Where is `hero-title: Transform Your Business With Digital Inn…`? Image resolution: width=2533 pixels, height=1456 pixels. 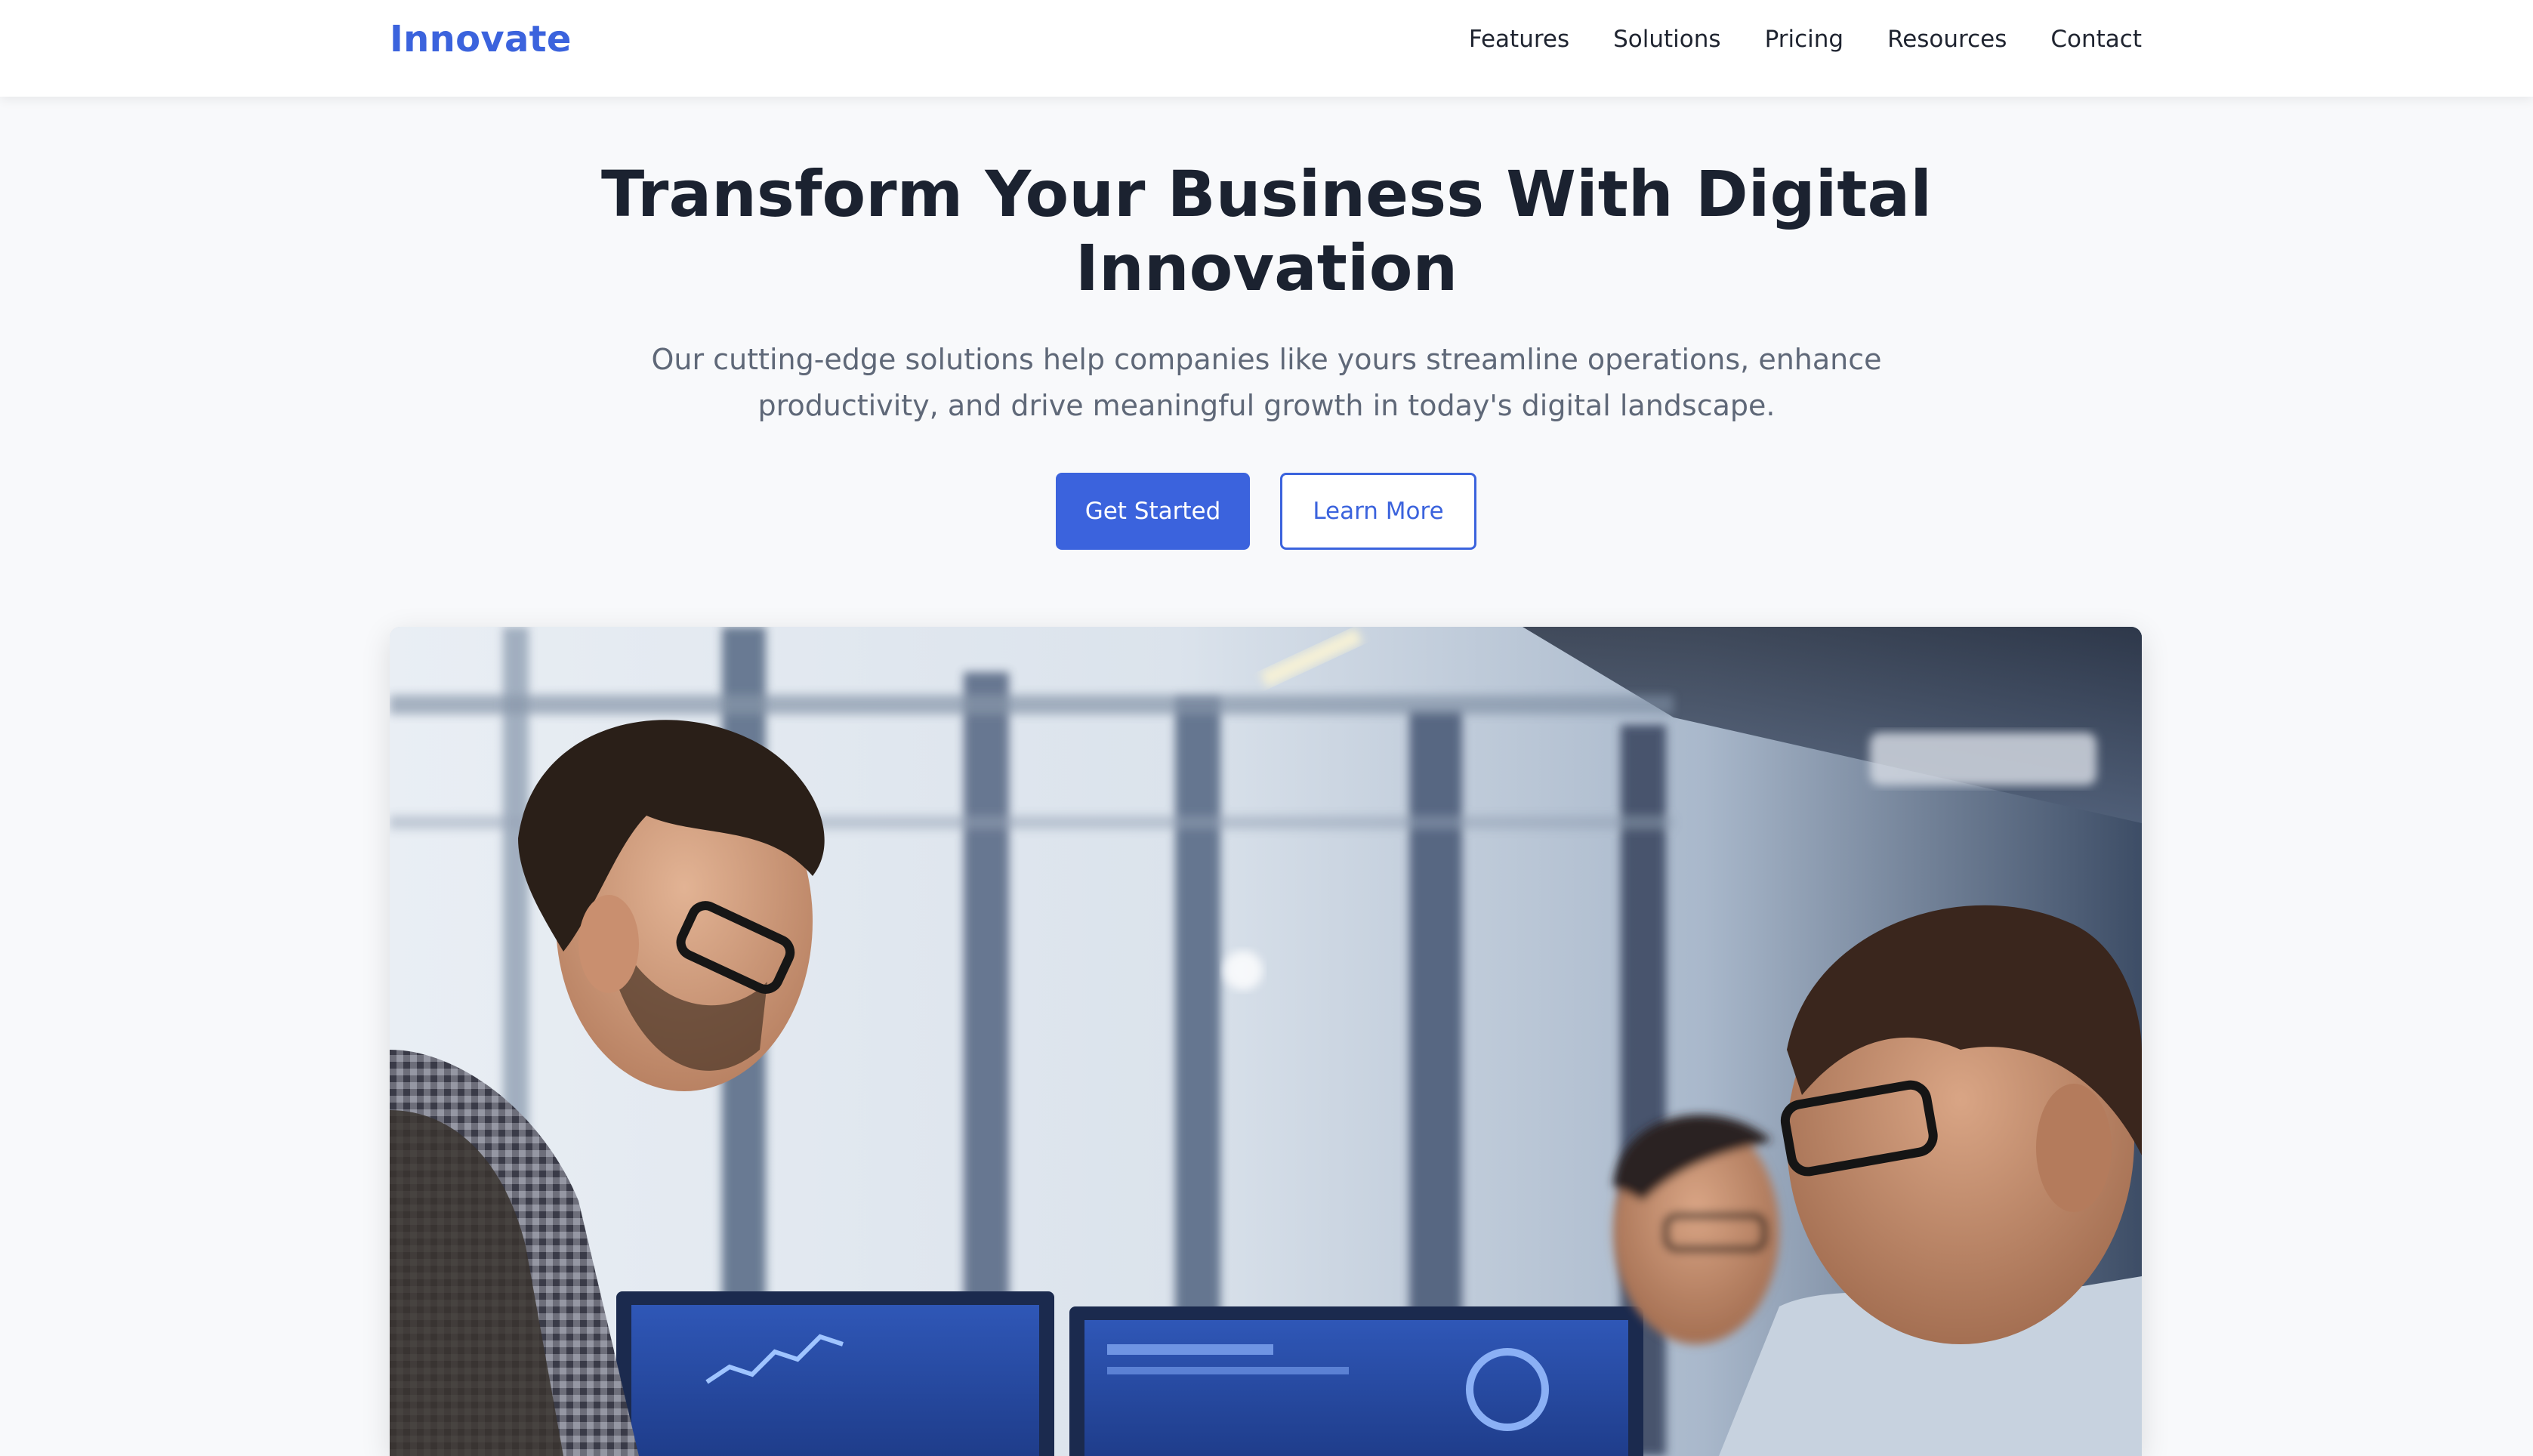
hero-title: Transform Your Business With Digital Inn… is located at coordinates (1266, 231).